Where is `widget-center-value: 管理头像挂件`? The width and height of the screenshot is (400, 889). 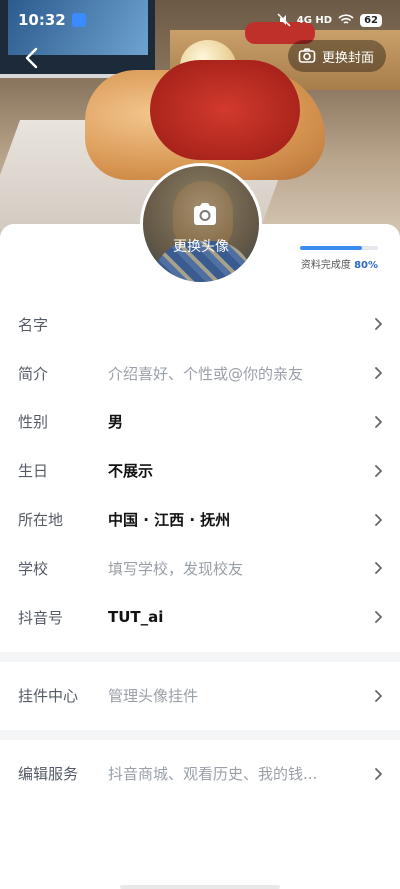 widget-center-value: 管理头像挂件 is located at coordinates (153, 696).